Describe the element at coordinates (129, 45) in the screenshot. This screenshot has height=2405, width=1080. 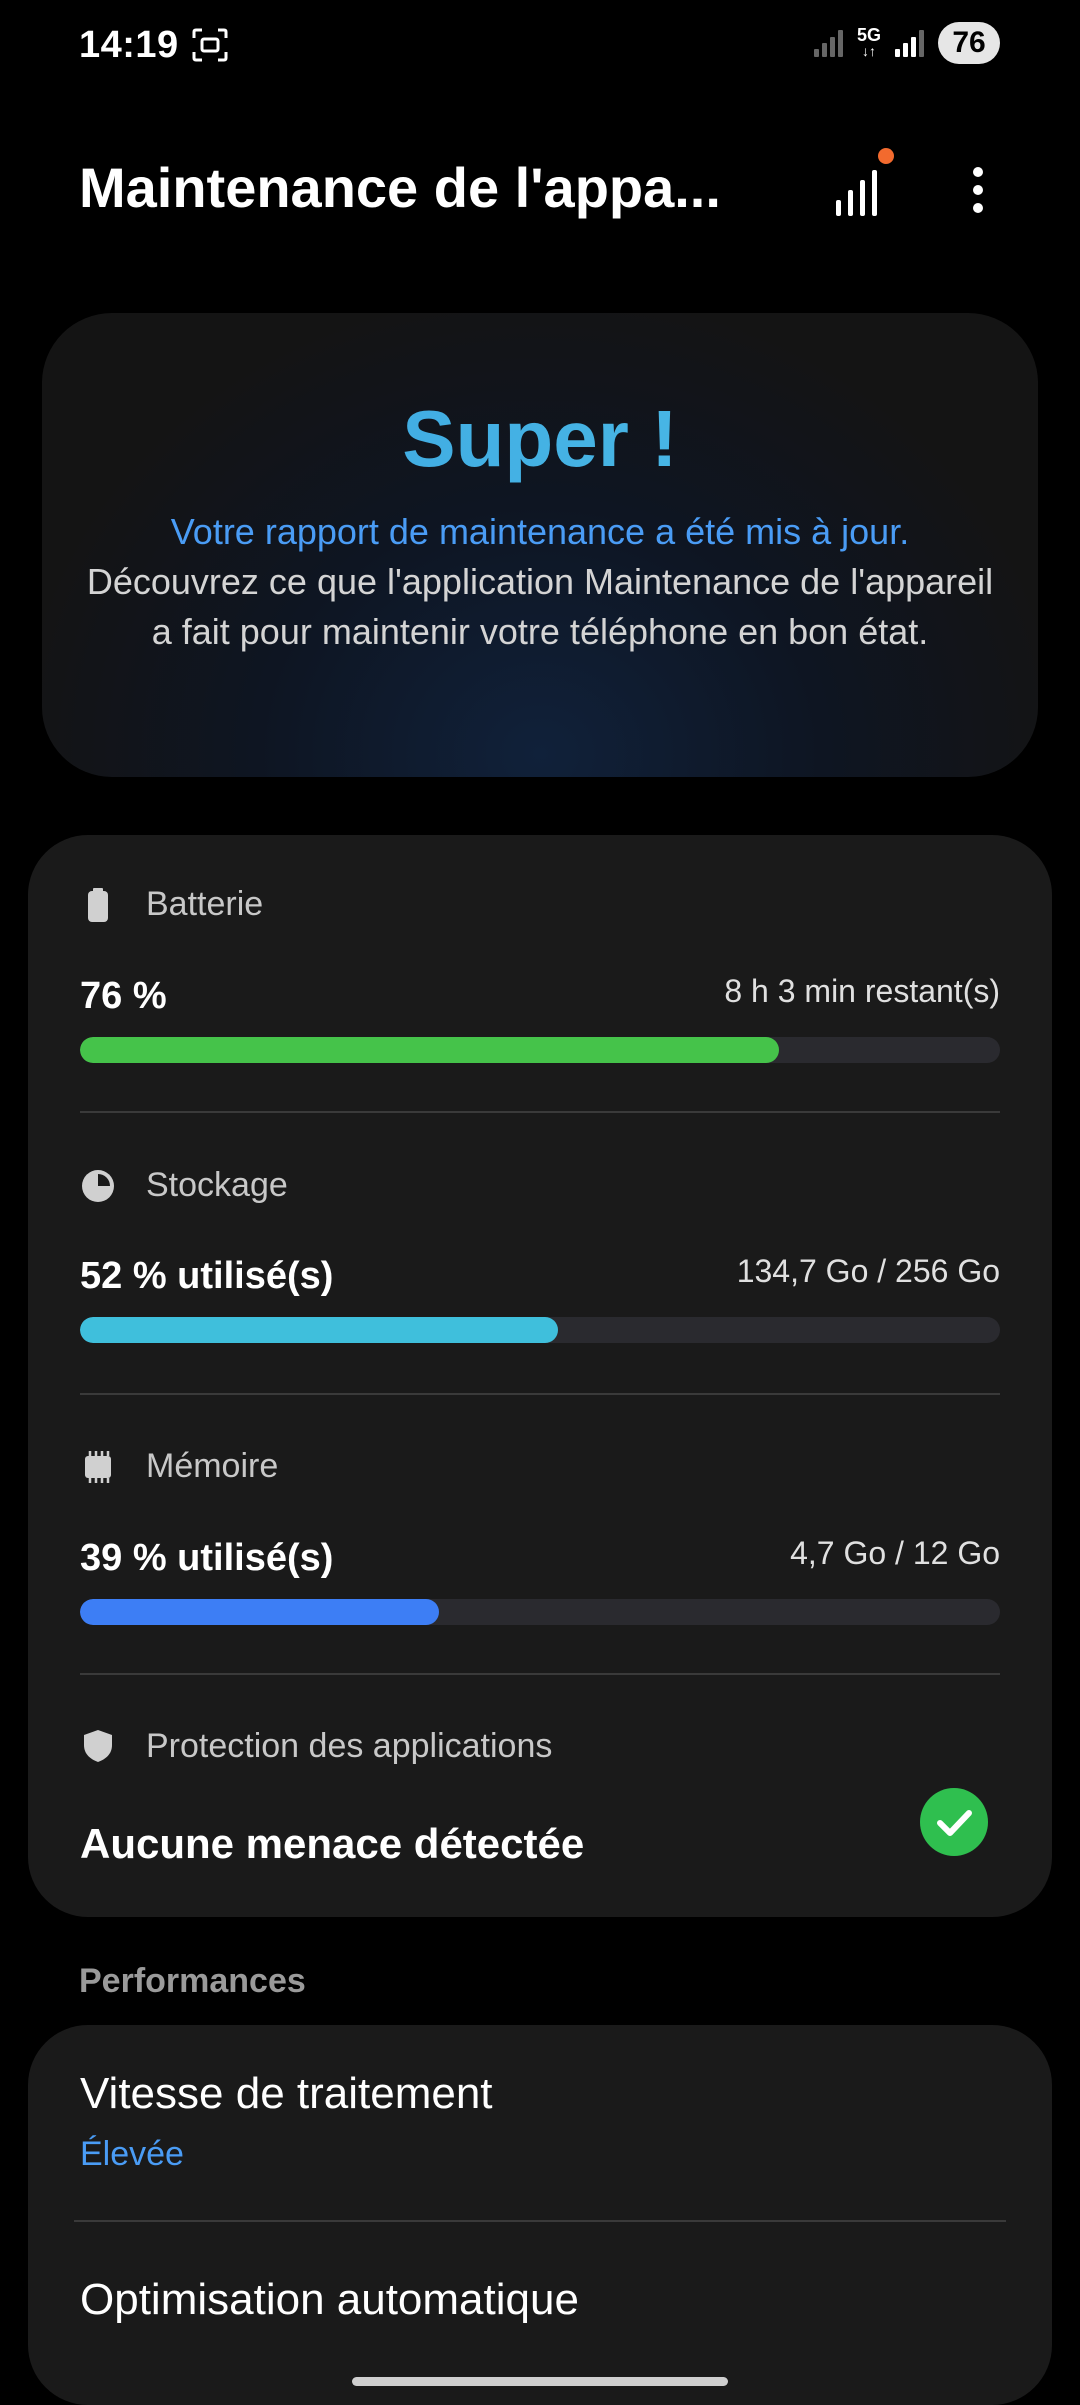
I see `status-time: 14:19` at that location.